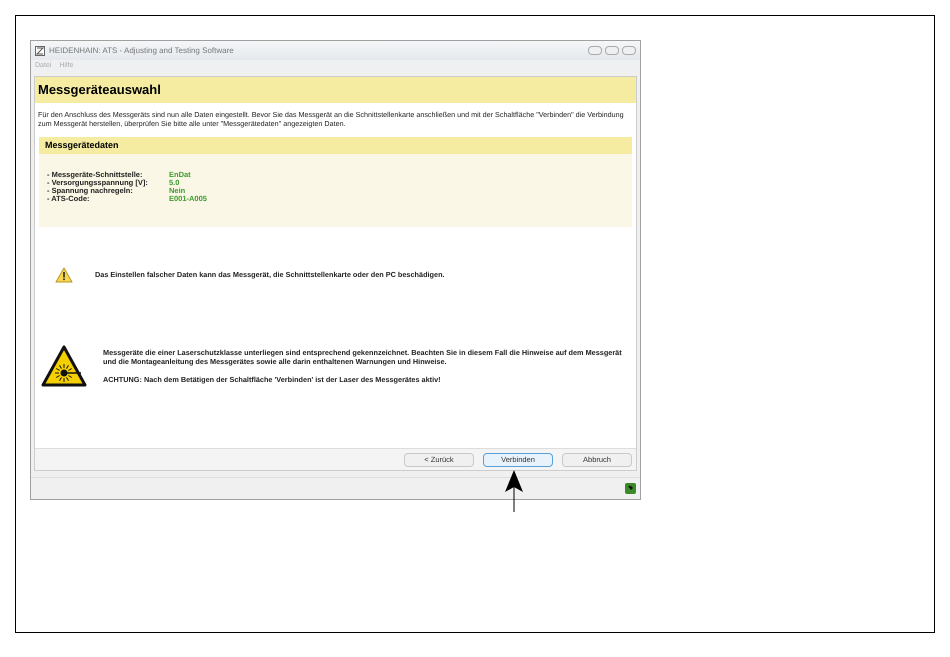  What do you see at coordinates (64, 274) in the screenshot?
I see `warning-icon` at bounding box center [64, 274].